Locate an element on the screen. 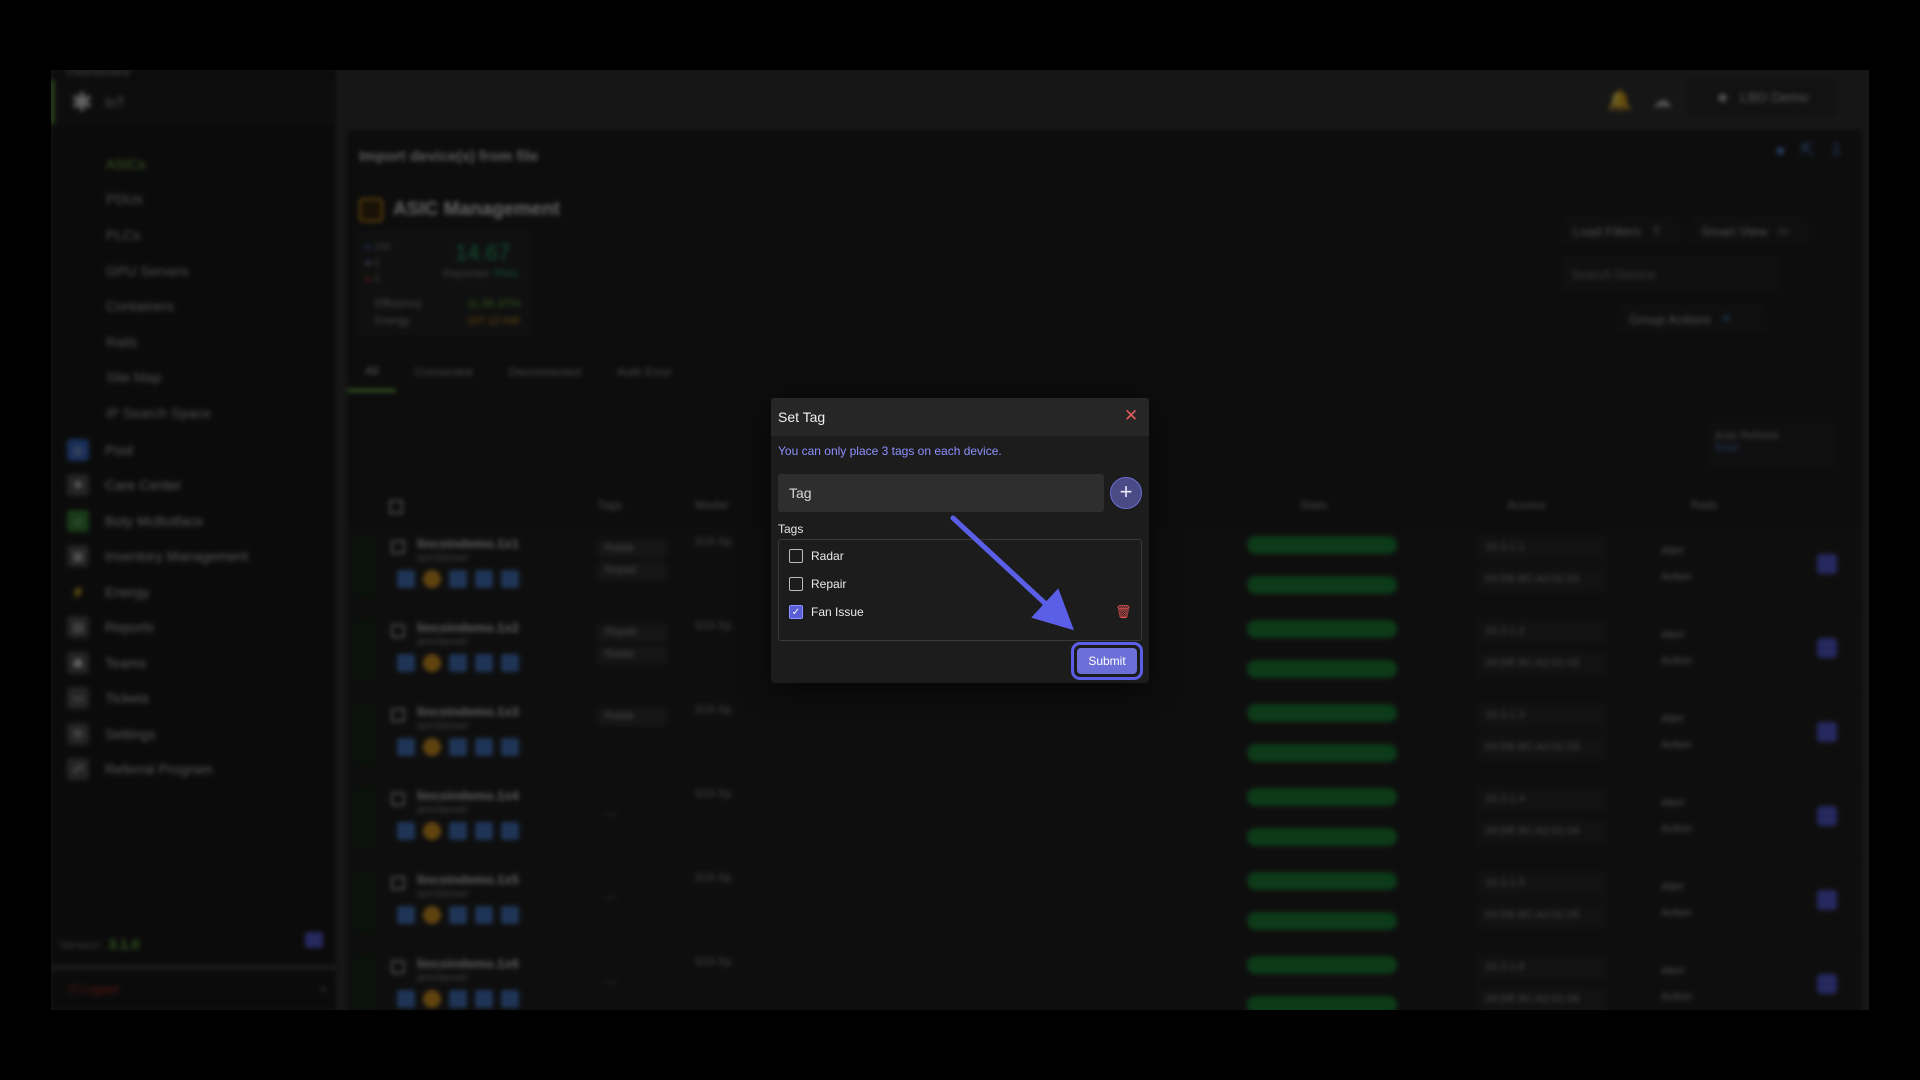  annotation-arrow-icon is located at coordinates (1012, 573).